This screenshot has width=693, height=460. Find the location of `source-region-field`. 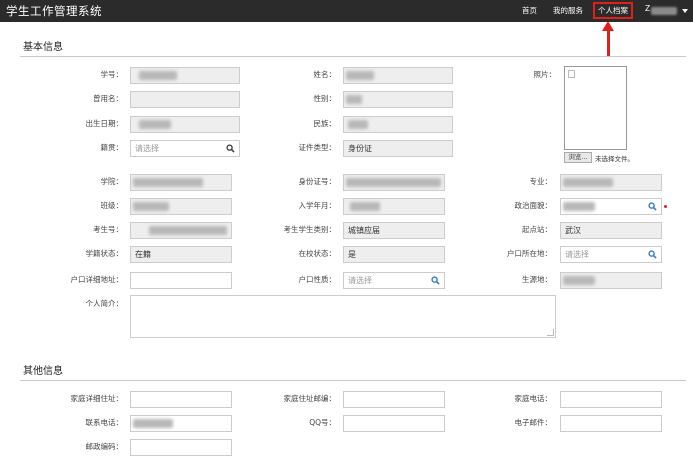

source-region-field is located at coordinates (611, 280).